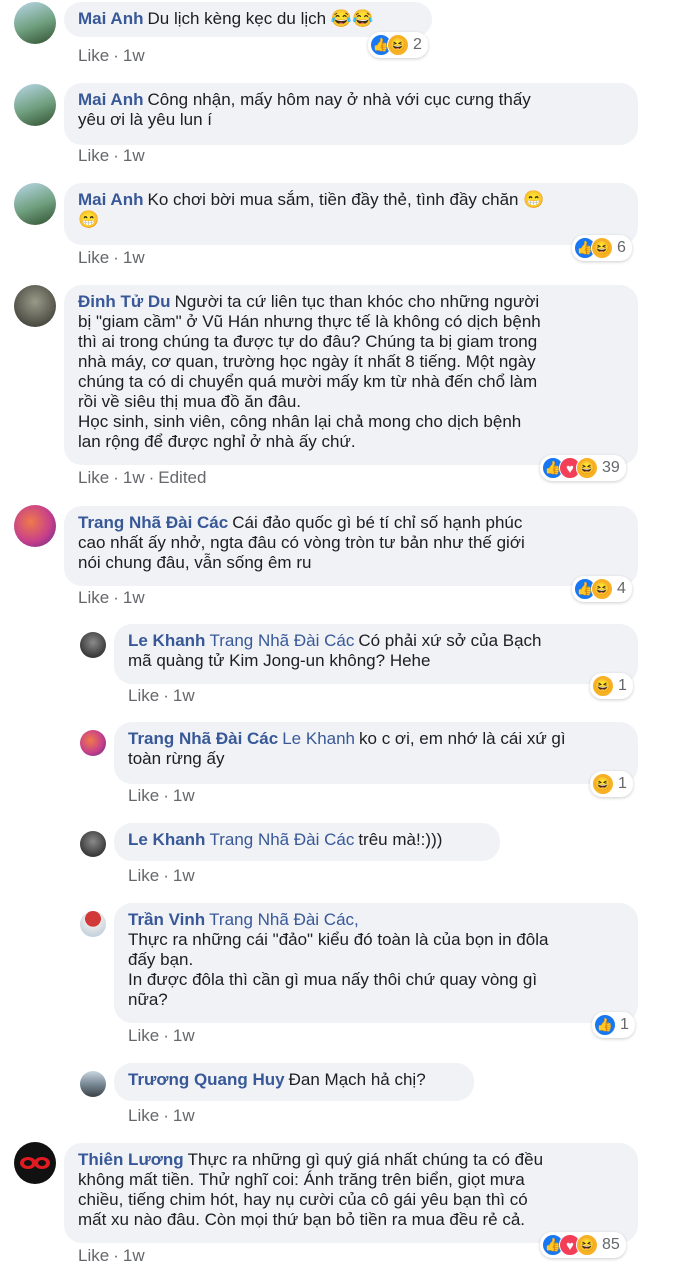  I want to click on reaction-count: 2, so click(417, 44).